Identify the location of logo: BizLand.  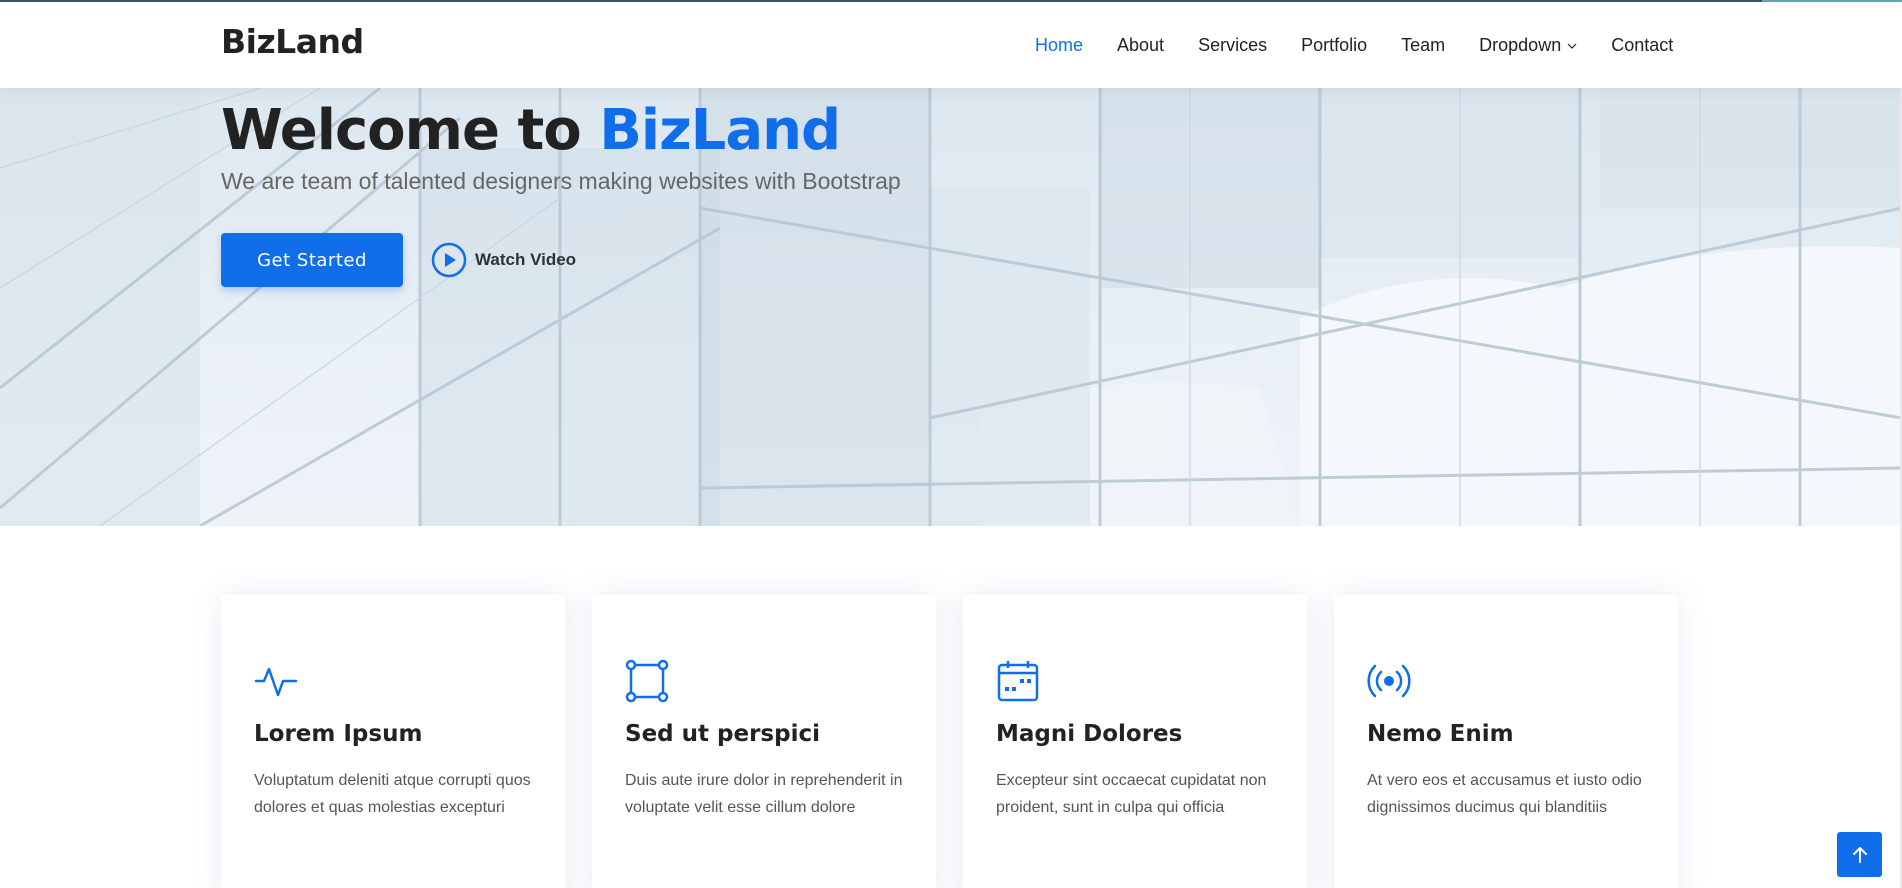
(292, 41).